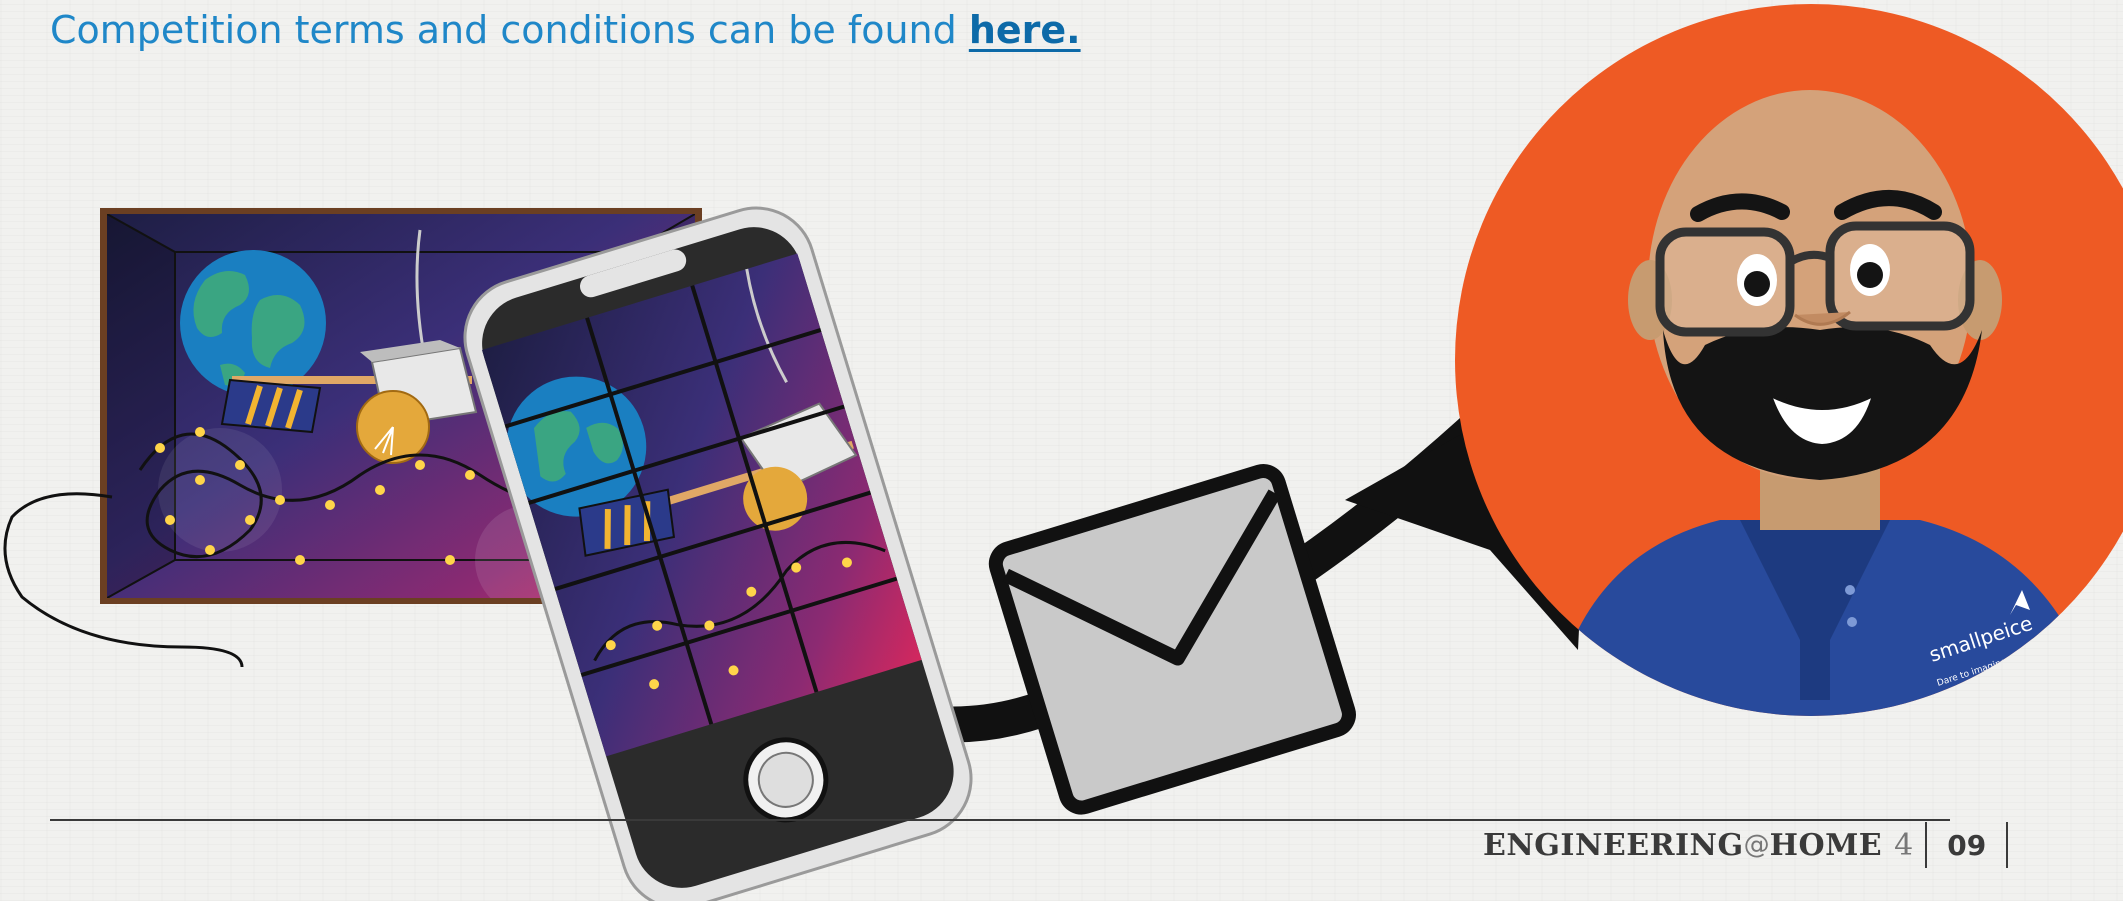  Describe the element at coordinates (1613, 845) in the screenshot. I see `brand-name-engineering: ENGINEERING` at that location.